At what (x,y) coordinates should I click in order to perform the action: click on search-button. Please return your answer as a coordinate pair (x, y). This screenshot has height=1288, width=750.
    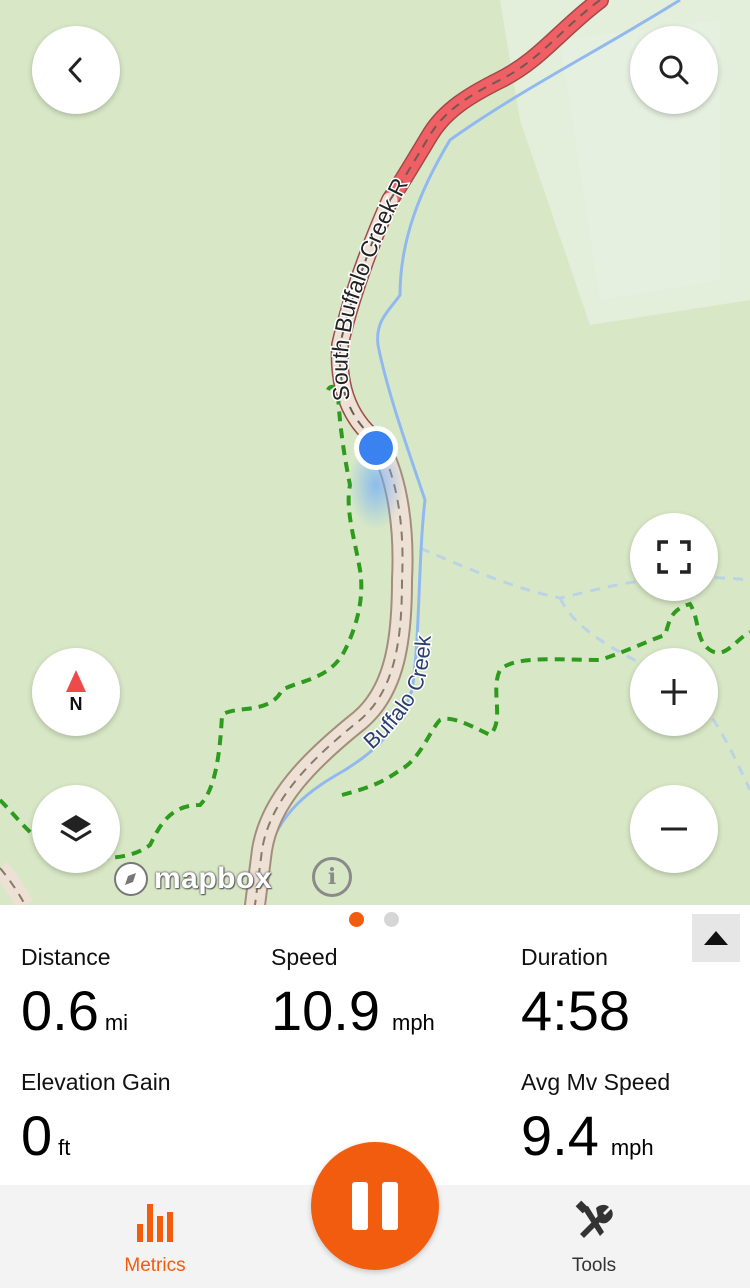
    Looking at the image, I should click on (674, 70).